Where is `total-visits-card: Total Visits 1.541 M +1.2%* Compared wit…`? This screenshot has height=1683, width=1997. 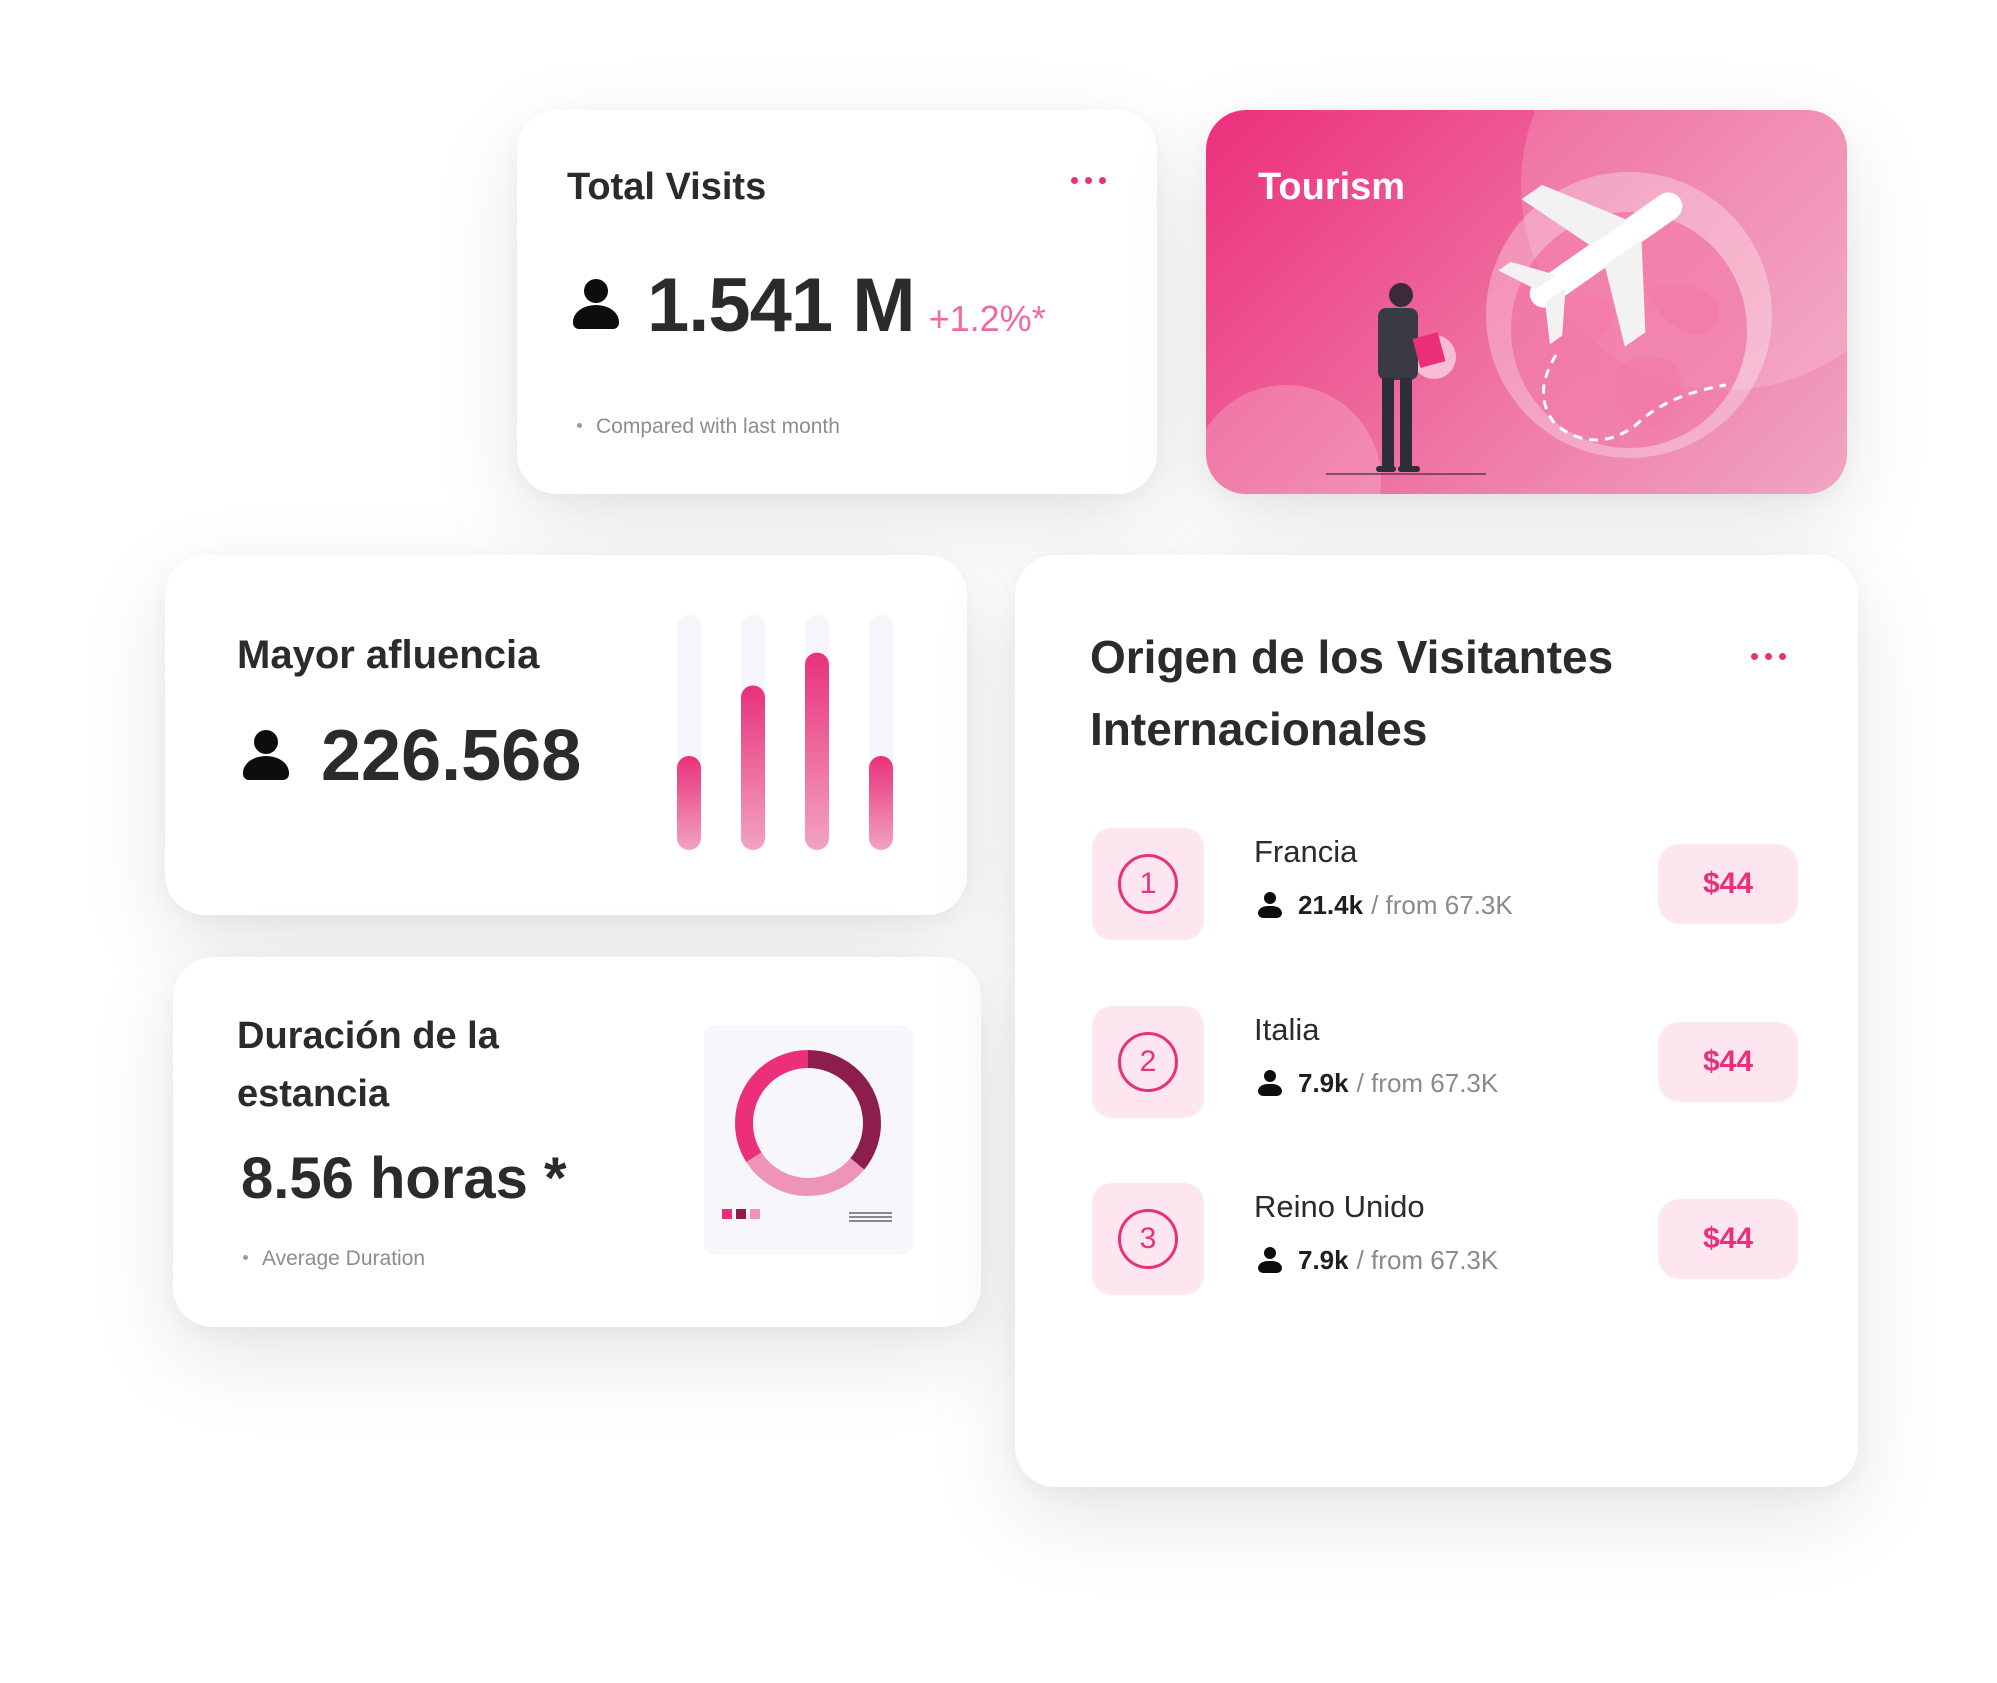
total-visits-card: Total Visits 1.541 M +1.2%* Compared wit… is located at coordinates (837, 302).